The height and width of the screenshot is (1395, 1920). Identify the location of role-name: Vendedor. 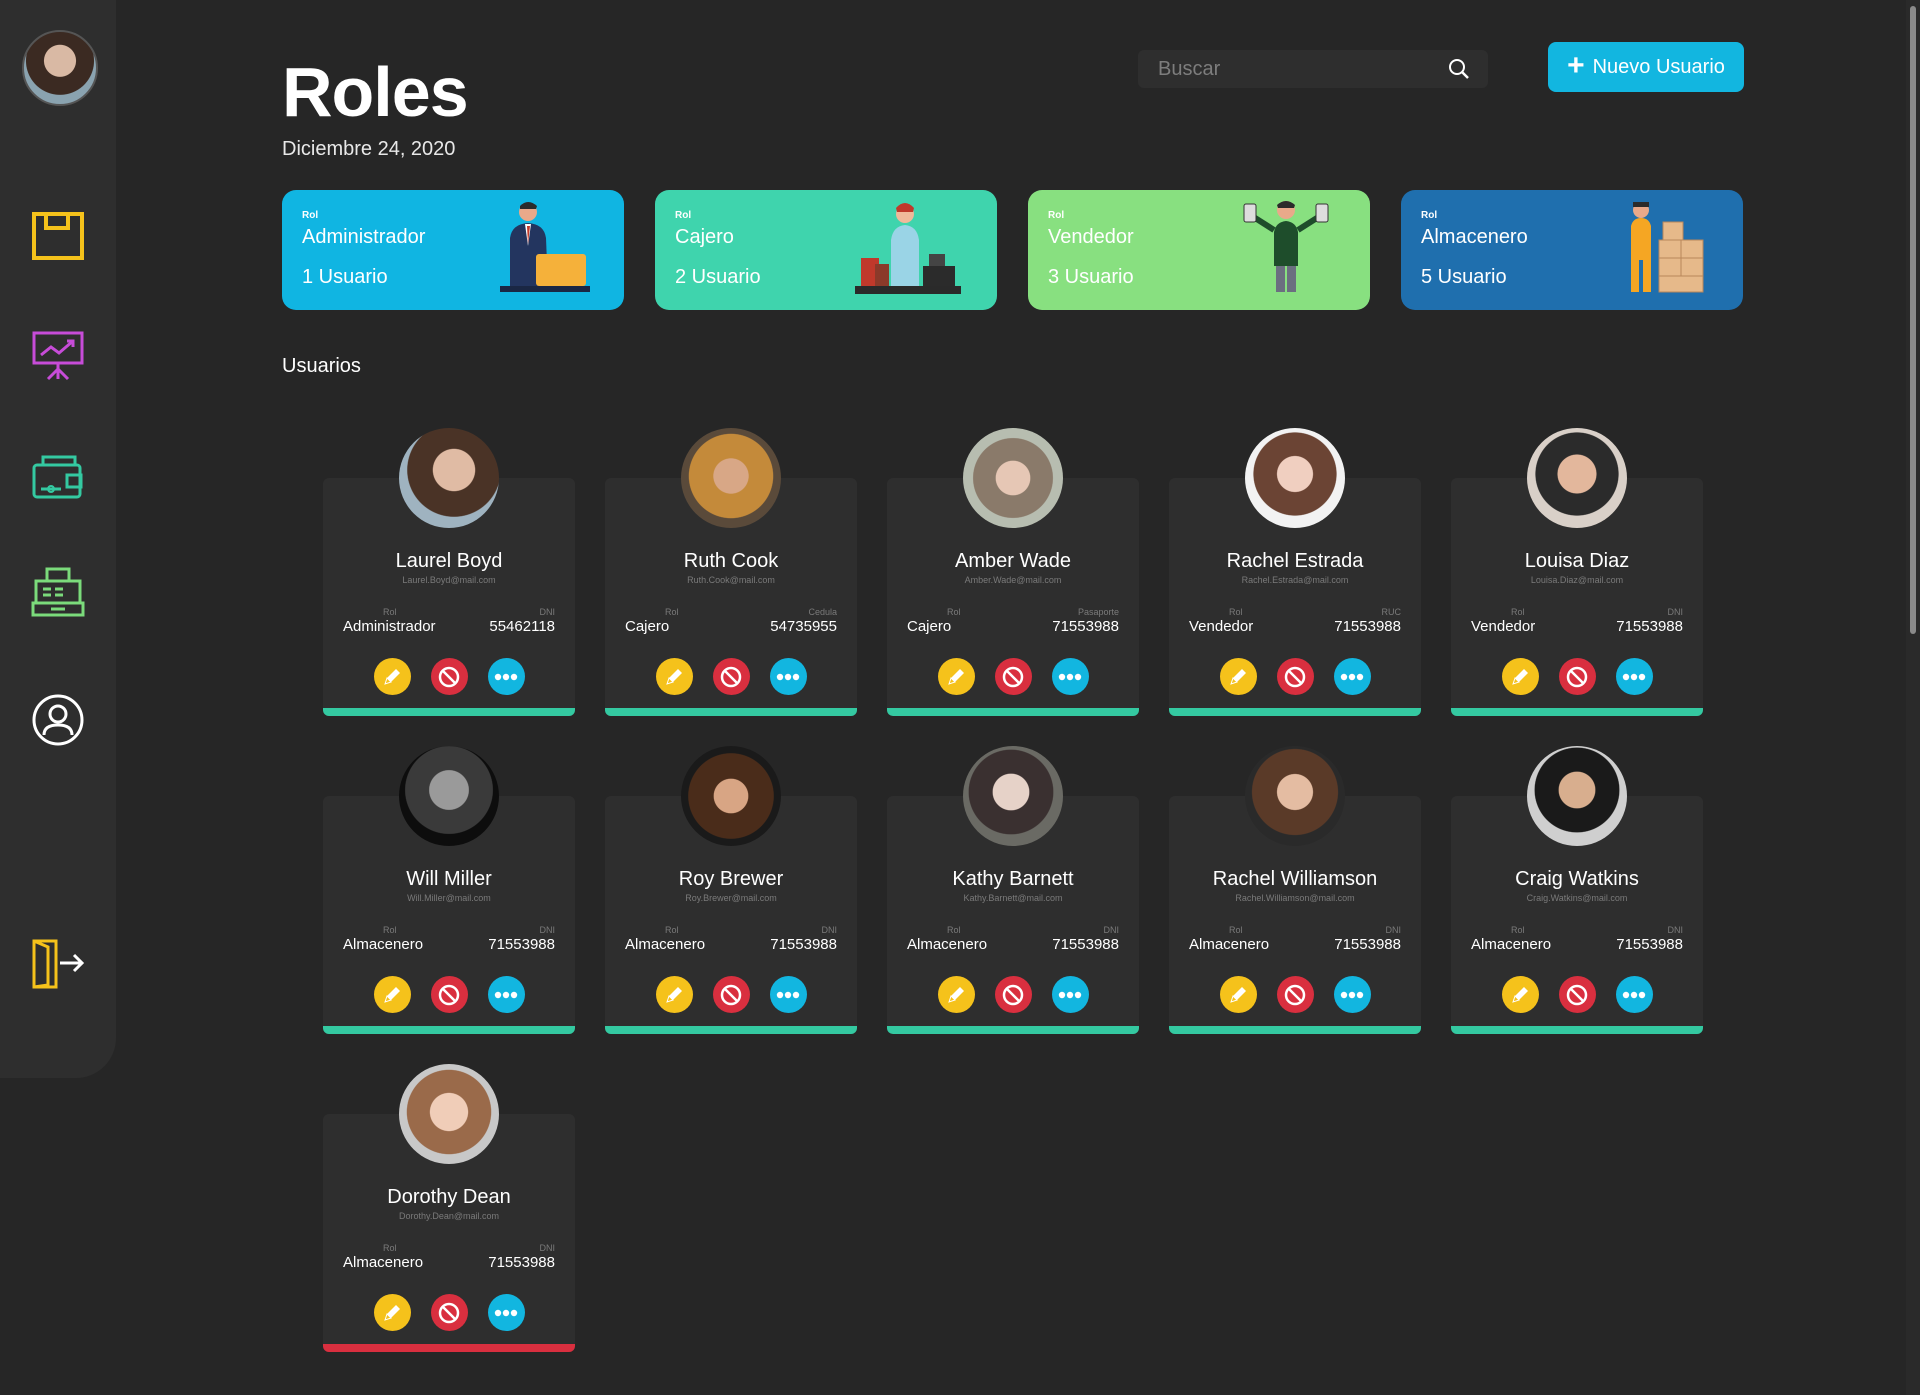
(1091, 237).